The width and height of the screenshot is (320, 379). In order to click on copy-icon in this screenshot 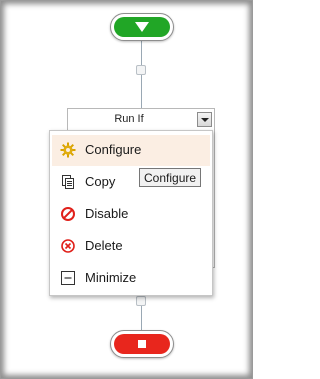, I will do `click(68, 182)`.